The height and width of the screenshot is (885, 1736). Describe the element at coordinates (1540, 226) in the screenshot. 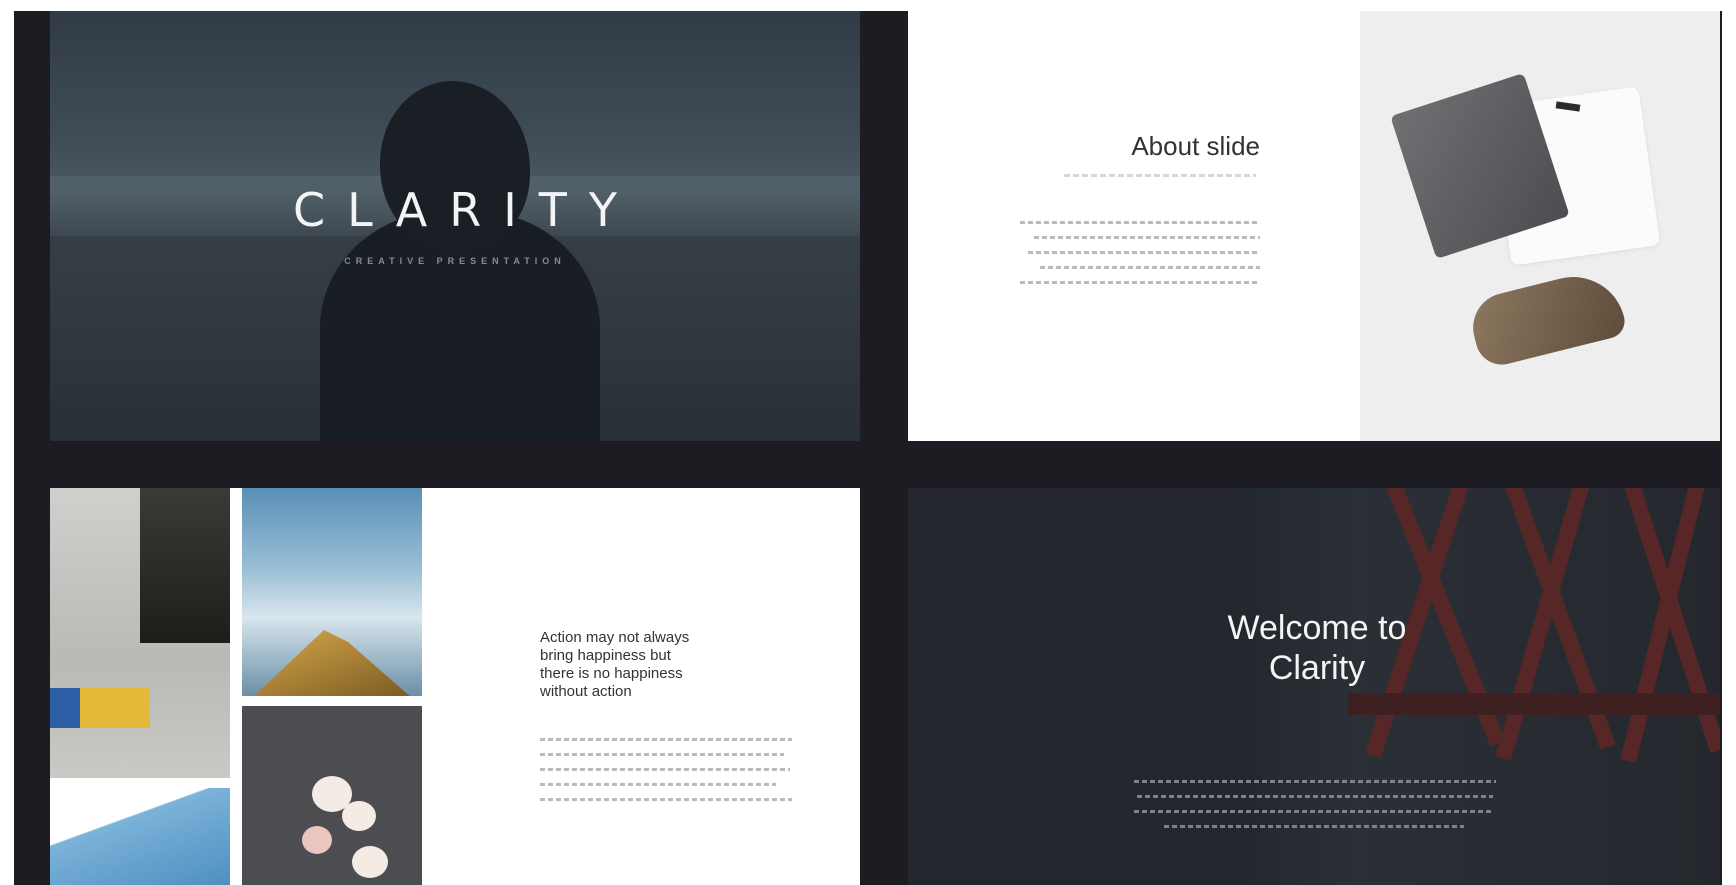

I see `about-photo-clothes` at that location.